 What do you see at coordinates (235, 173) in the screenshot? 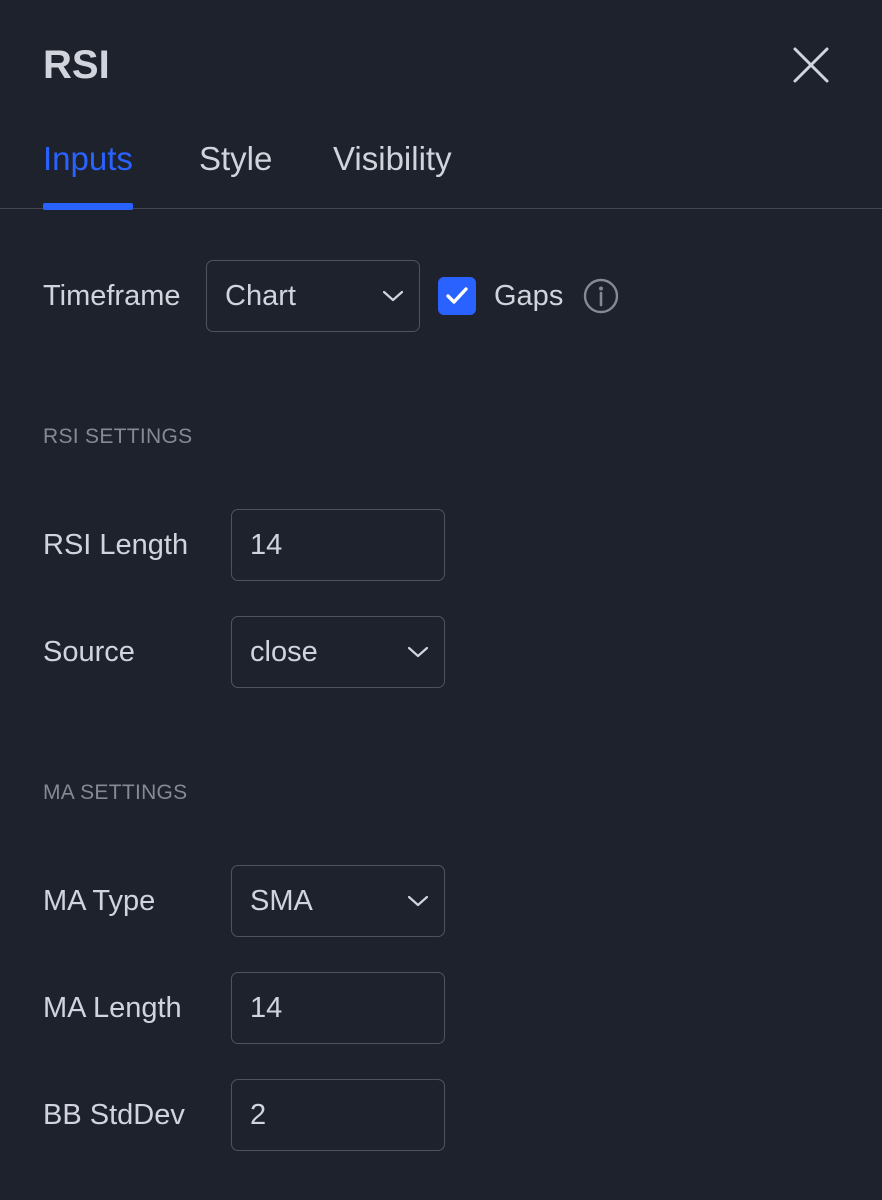
I see `tab-style: Style` at bounding box center [235, 173].